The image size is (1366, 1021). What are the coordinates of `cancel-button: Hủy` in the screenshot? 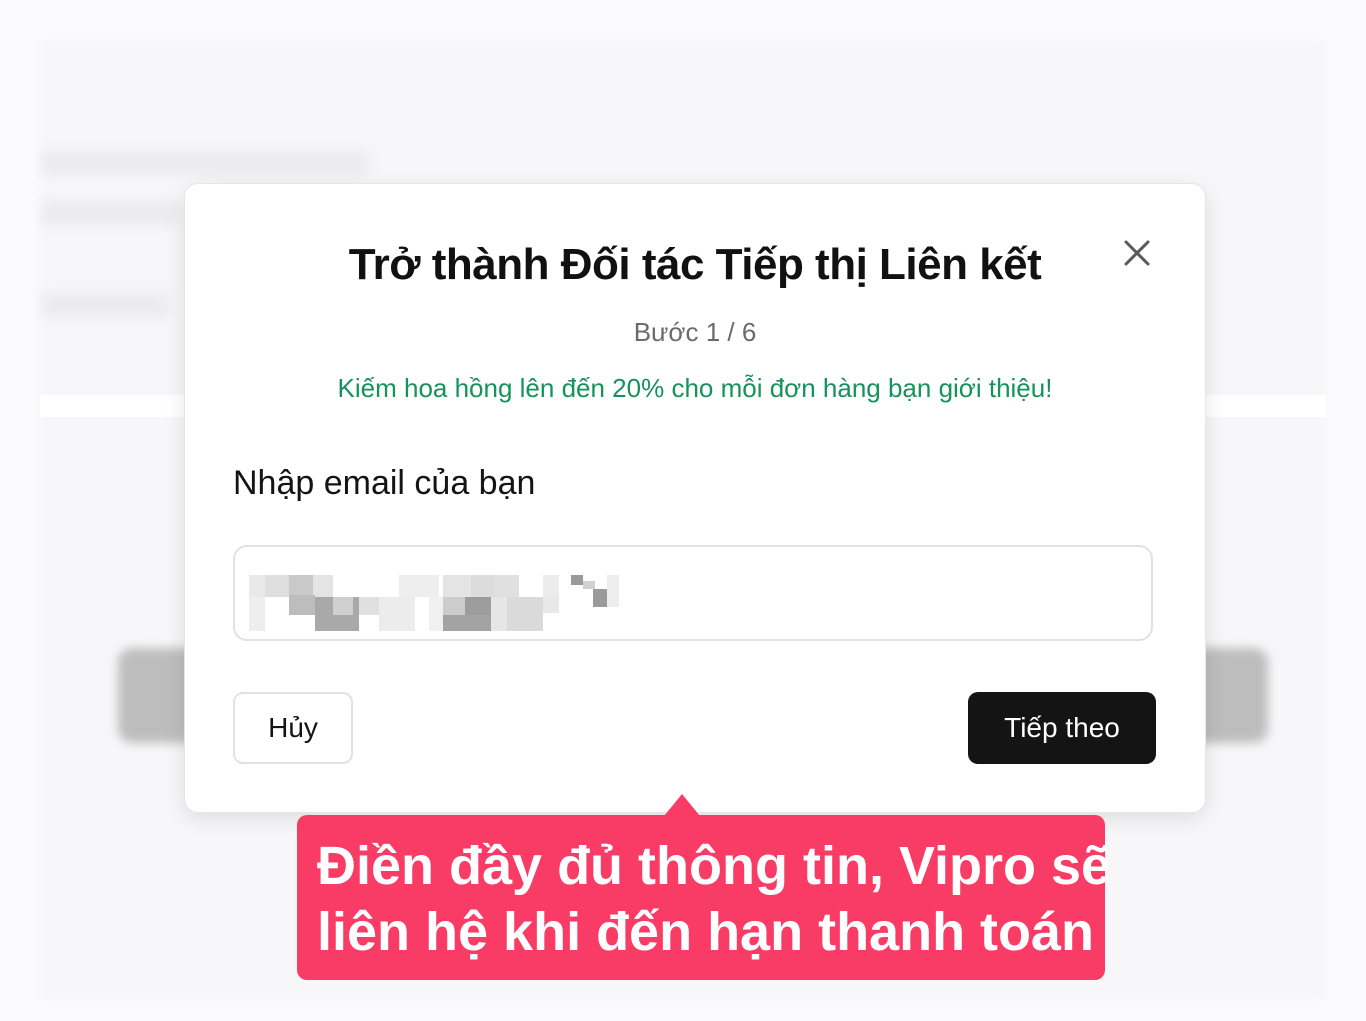 It's located at (293, 728).